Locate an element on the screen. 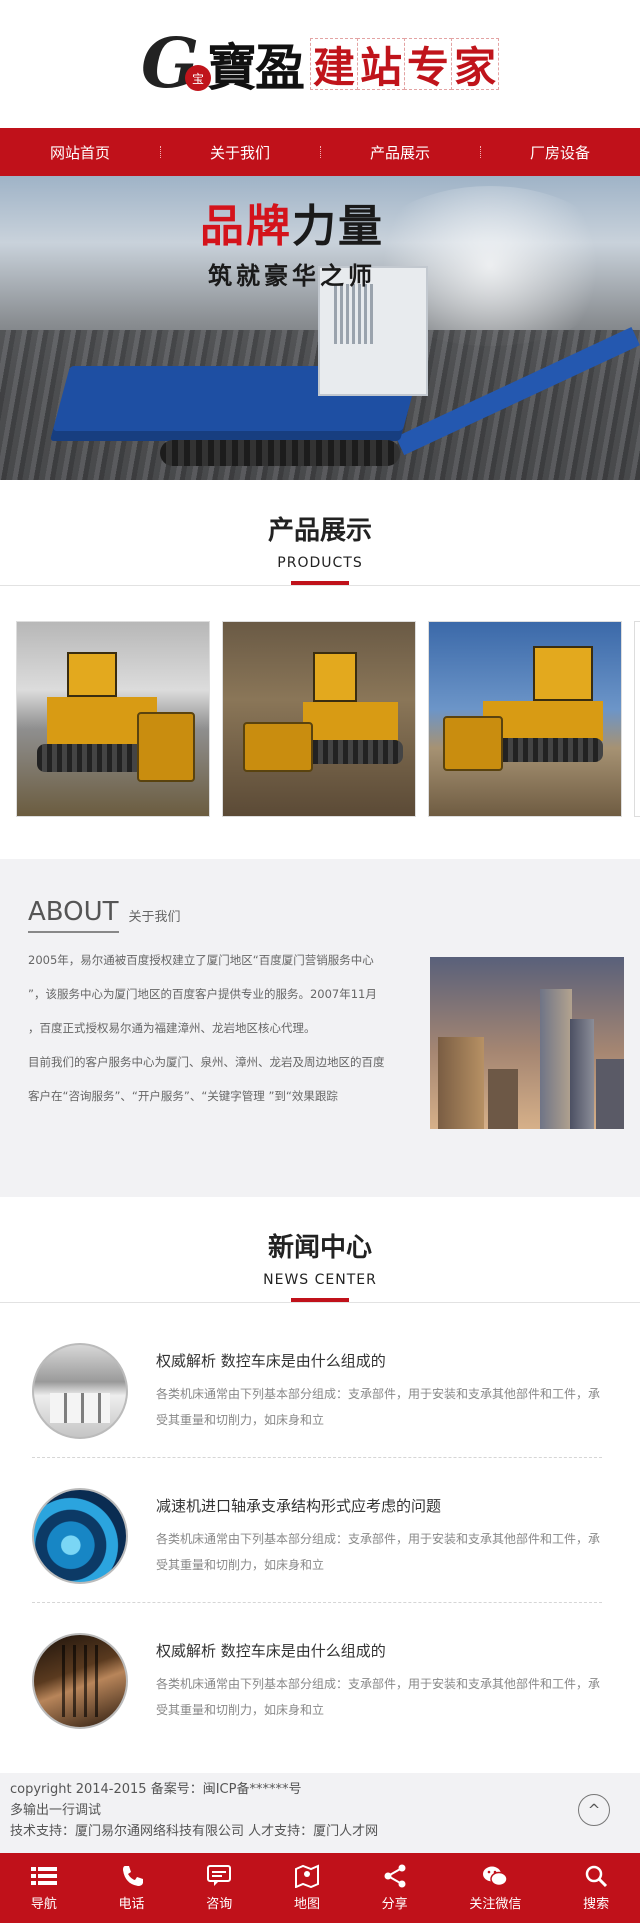 The height and width of the screenshot is (1923, 640). wechat-icon is located at coordinates (496, 1876).